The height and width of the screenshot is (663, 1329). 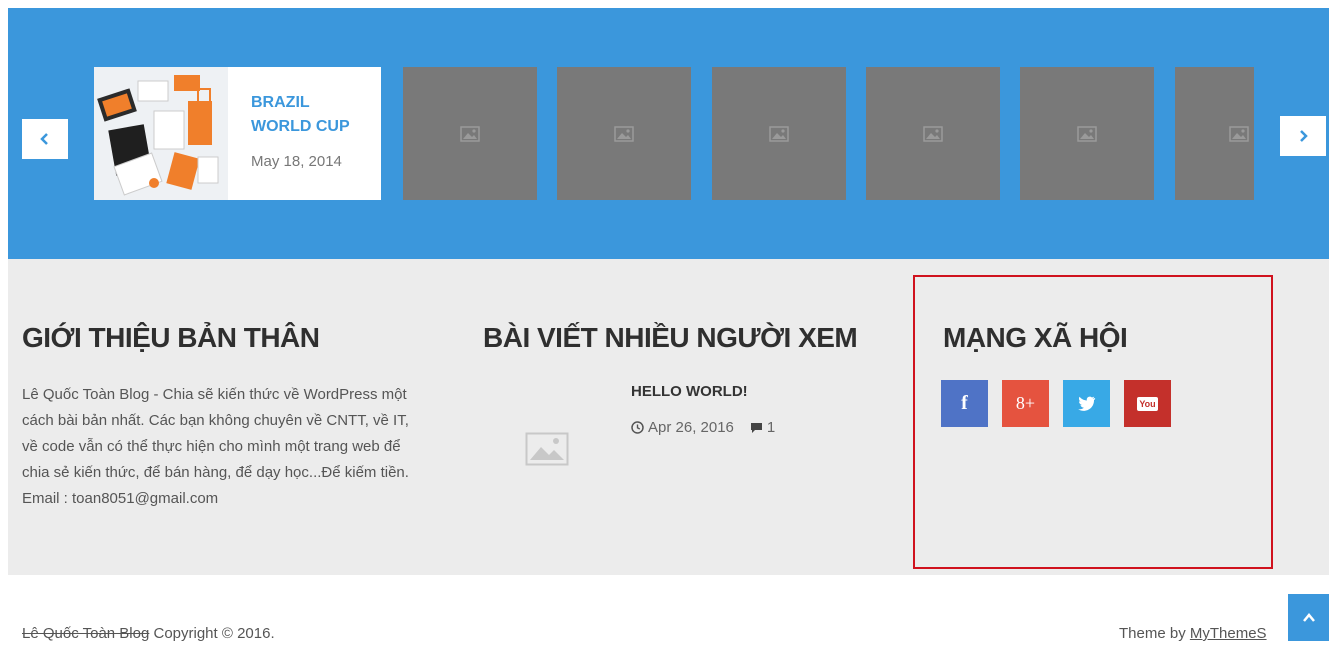 I want to click on about-widget-title: GIỚI THIỆU BẢN THÂN, so click(x=171, y=337).